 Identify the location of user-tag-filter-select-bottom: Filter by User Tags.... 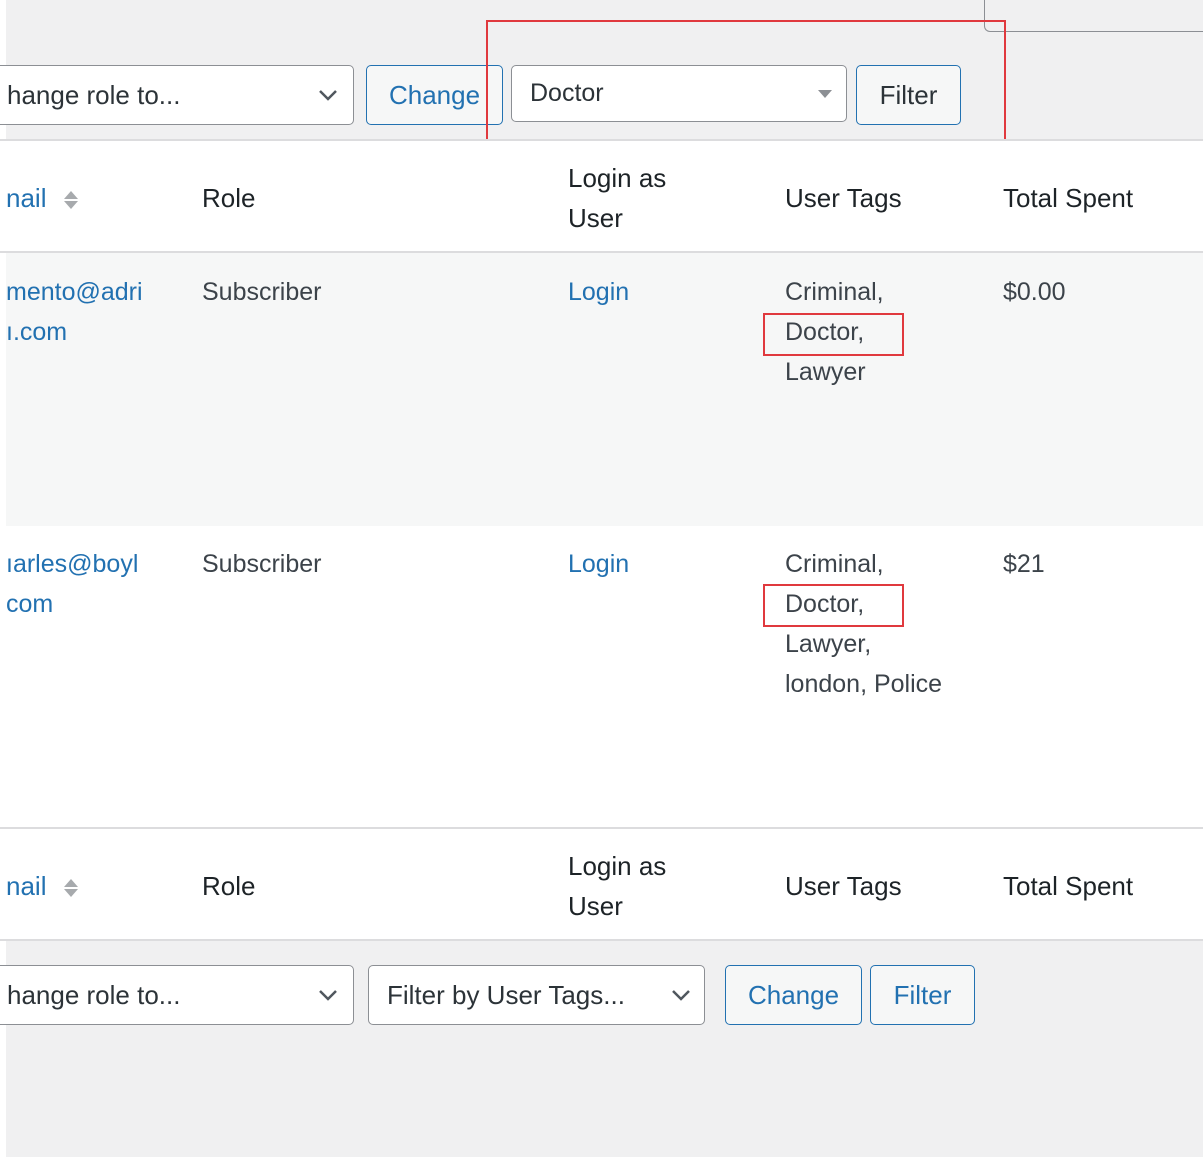
(536, 995).